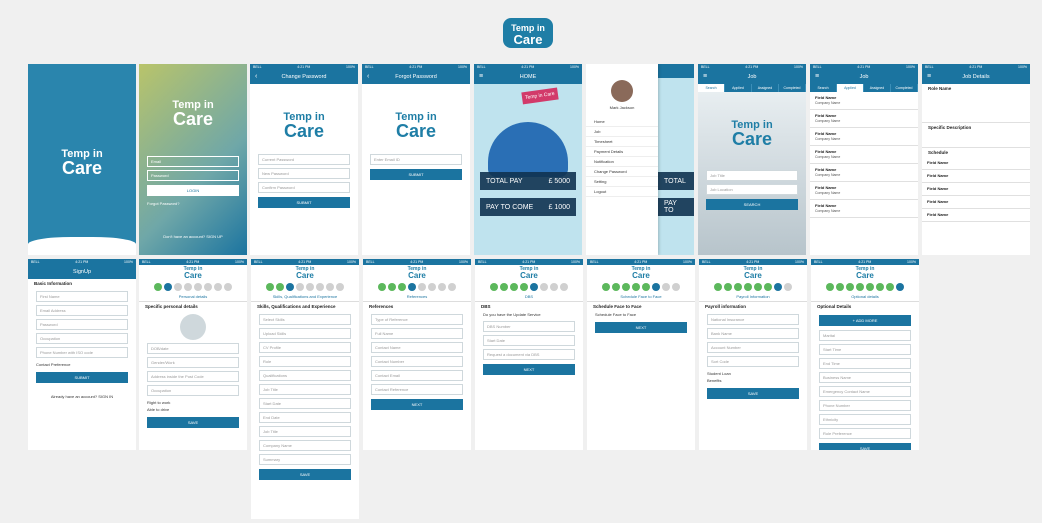  What do you see at coordinates (304, 159) in the screenshot?
I see `current-password-field: Current Password` at bounding box center [304, 159].